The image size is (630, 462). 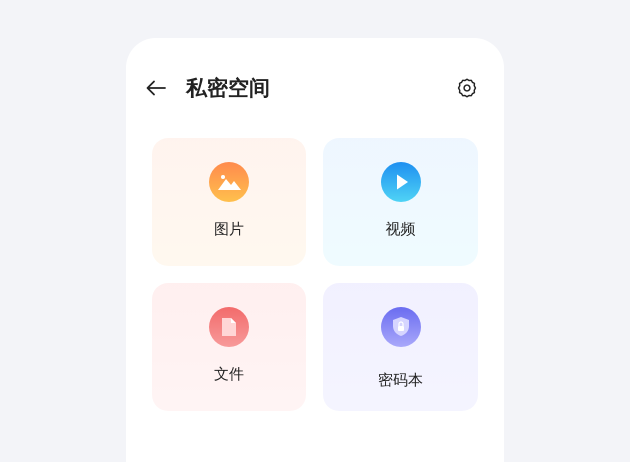 I want to click on category-card: 视频, so click(x=400, y=202).